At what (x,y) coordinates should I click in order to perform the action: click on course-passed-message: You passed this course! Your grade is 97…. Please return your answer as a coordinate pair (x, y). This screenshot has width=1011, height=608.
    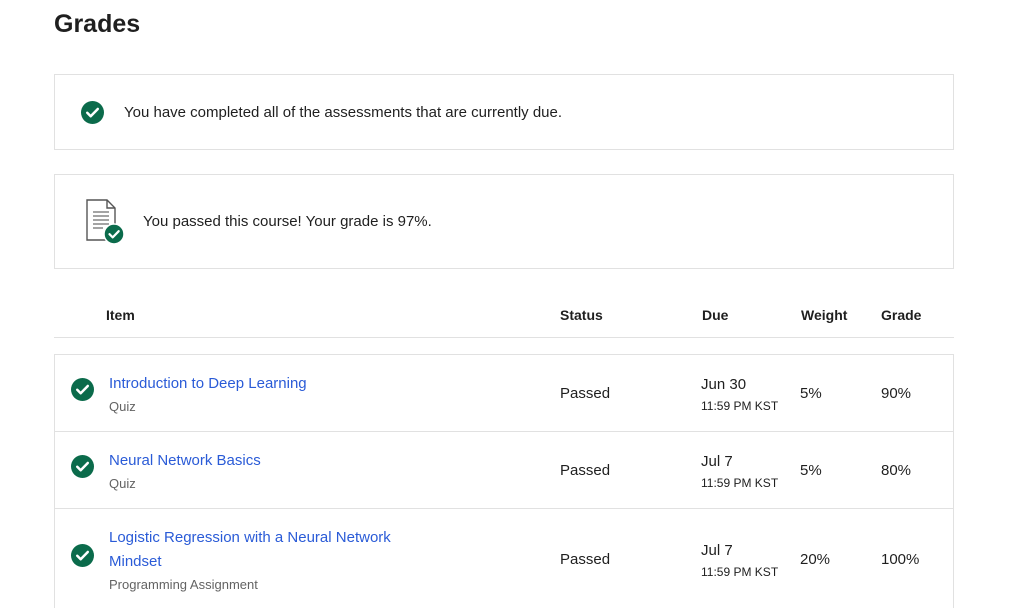
    Looking at the image, I should click on (287, 221).